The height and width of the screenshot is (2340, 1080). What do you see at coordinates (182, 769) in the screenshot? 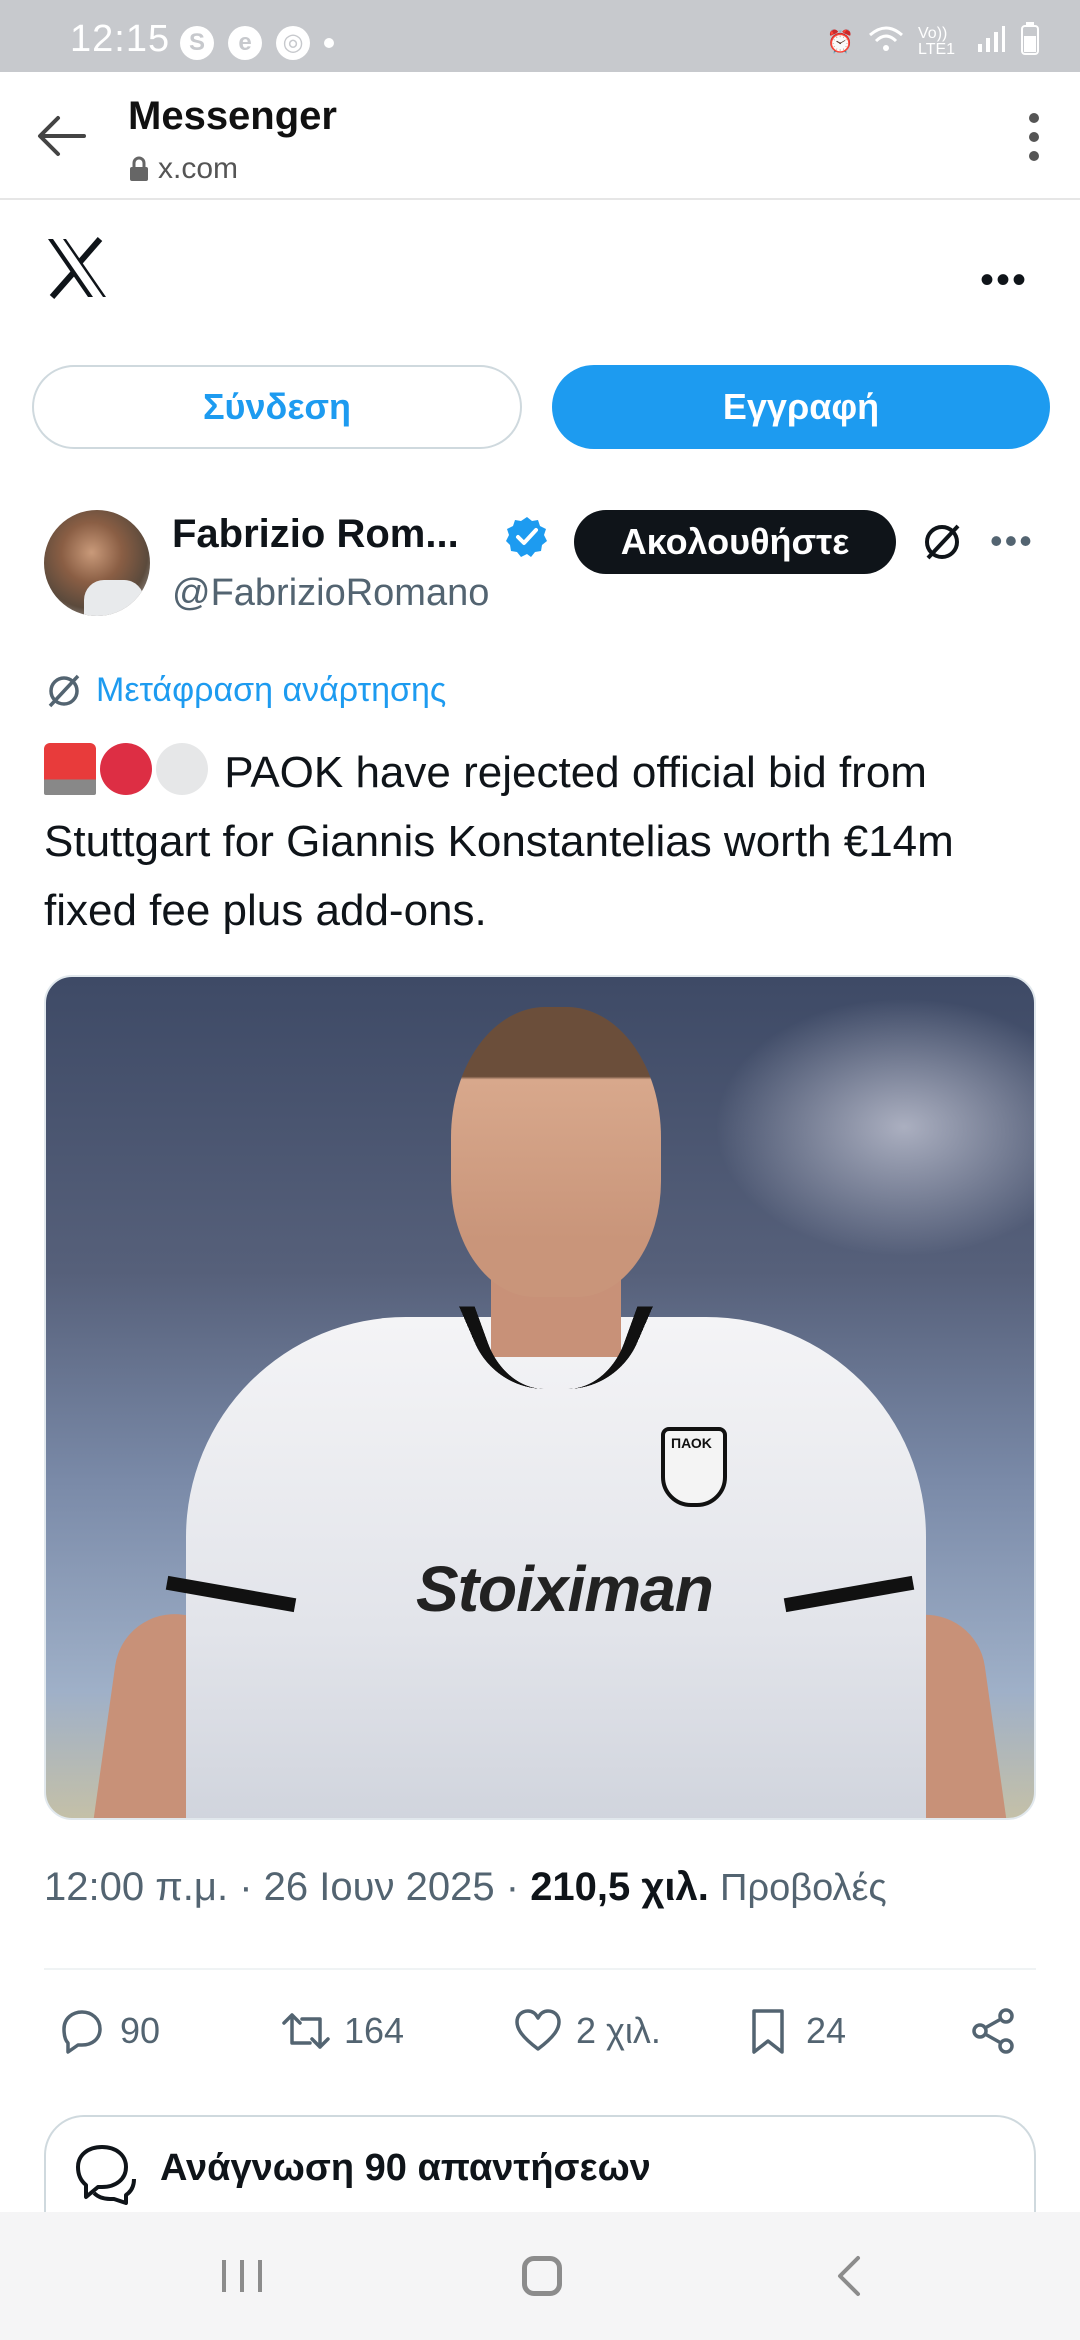
I see `white-circle-emoji-icon` at bounding box center [182, 769].